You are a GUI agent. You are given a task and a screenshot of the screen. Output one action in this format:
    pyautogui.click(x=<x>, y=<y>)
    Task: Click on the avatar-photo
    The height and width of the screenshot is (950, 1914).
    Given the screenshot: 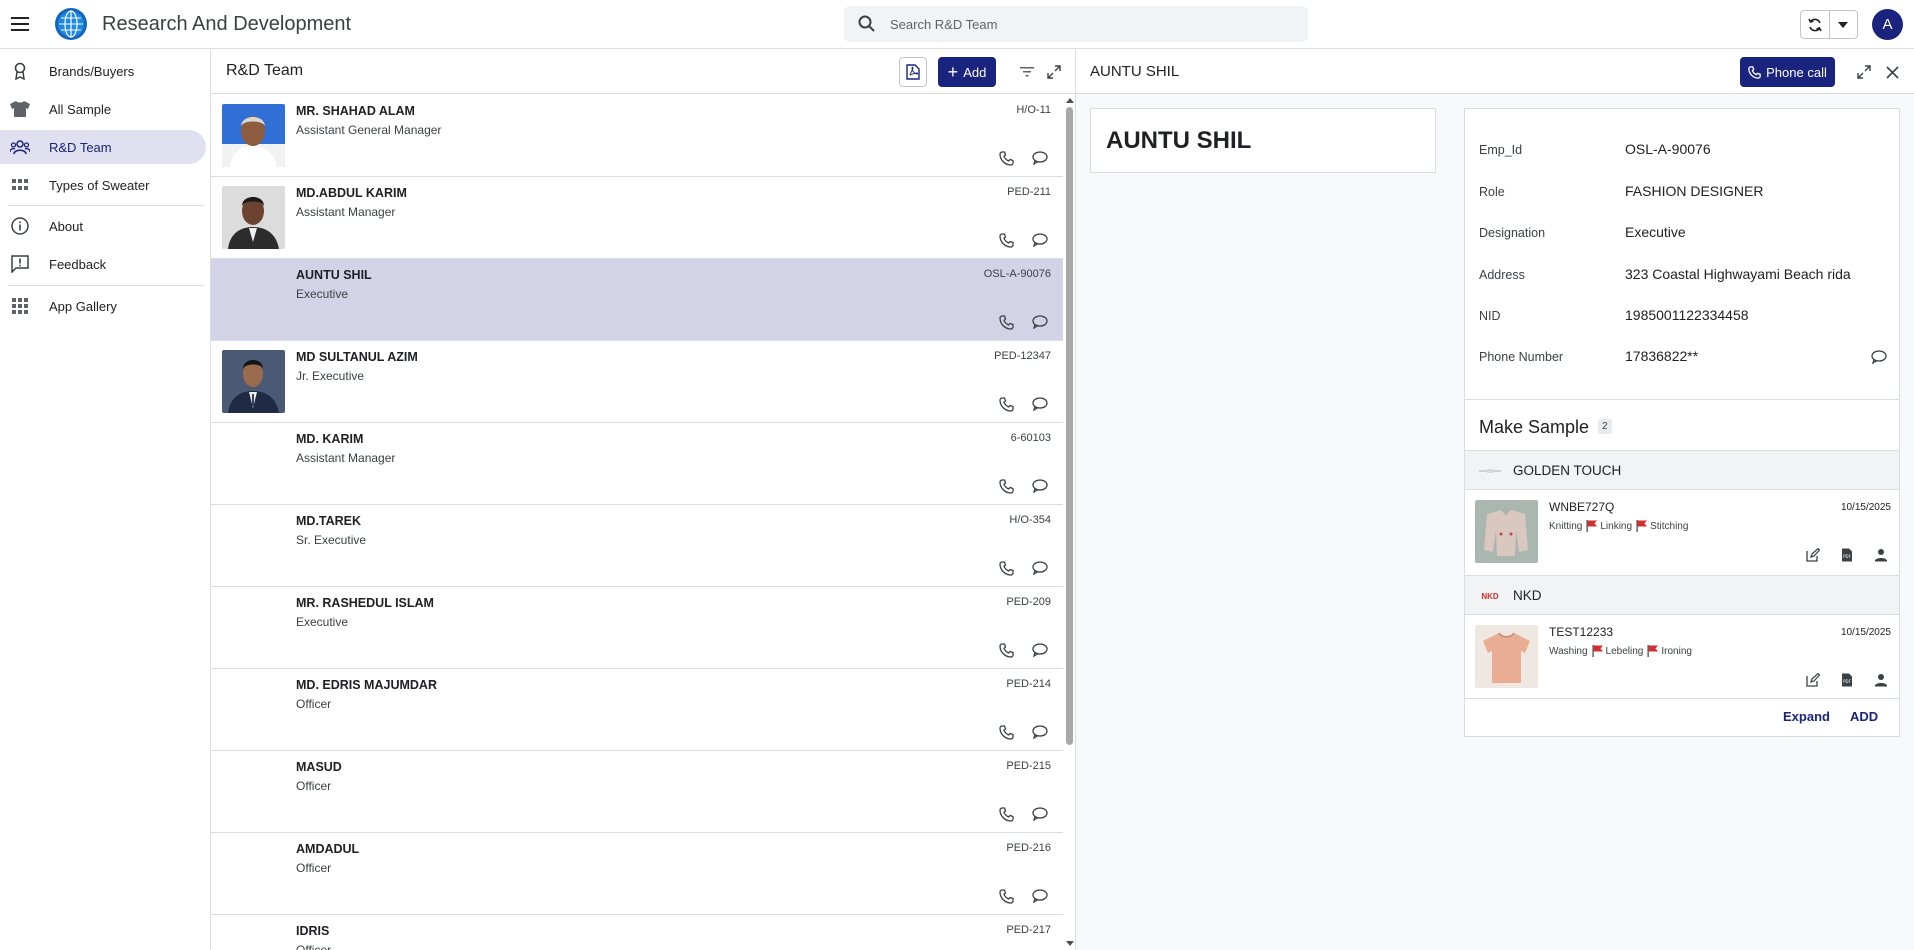 What is the action you would take?
    pyautogui.click(x=253, y=135)
    